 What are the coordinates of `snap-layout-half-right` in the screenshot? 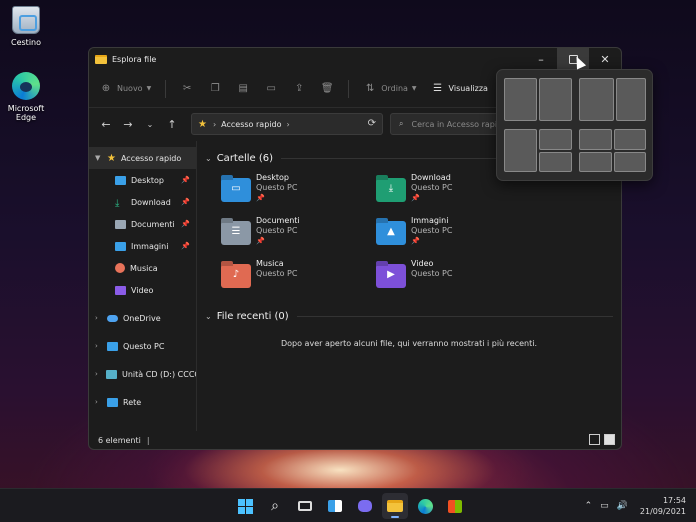 It's located at (555, 99).